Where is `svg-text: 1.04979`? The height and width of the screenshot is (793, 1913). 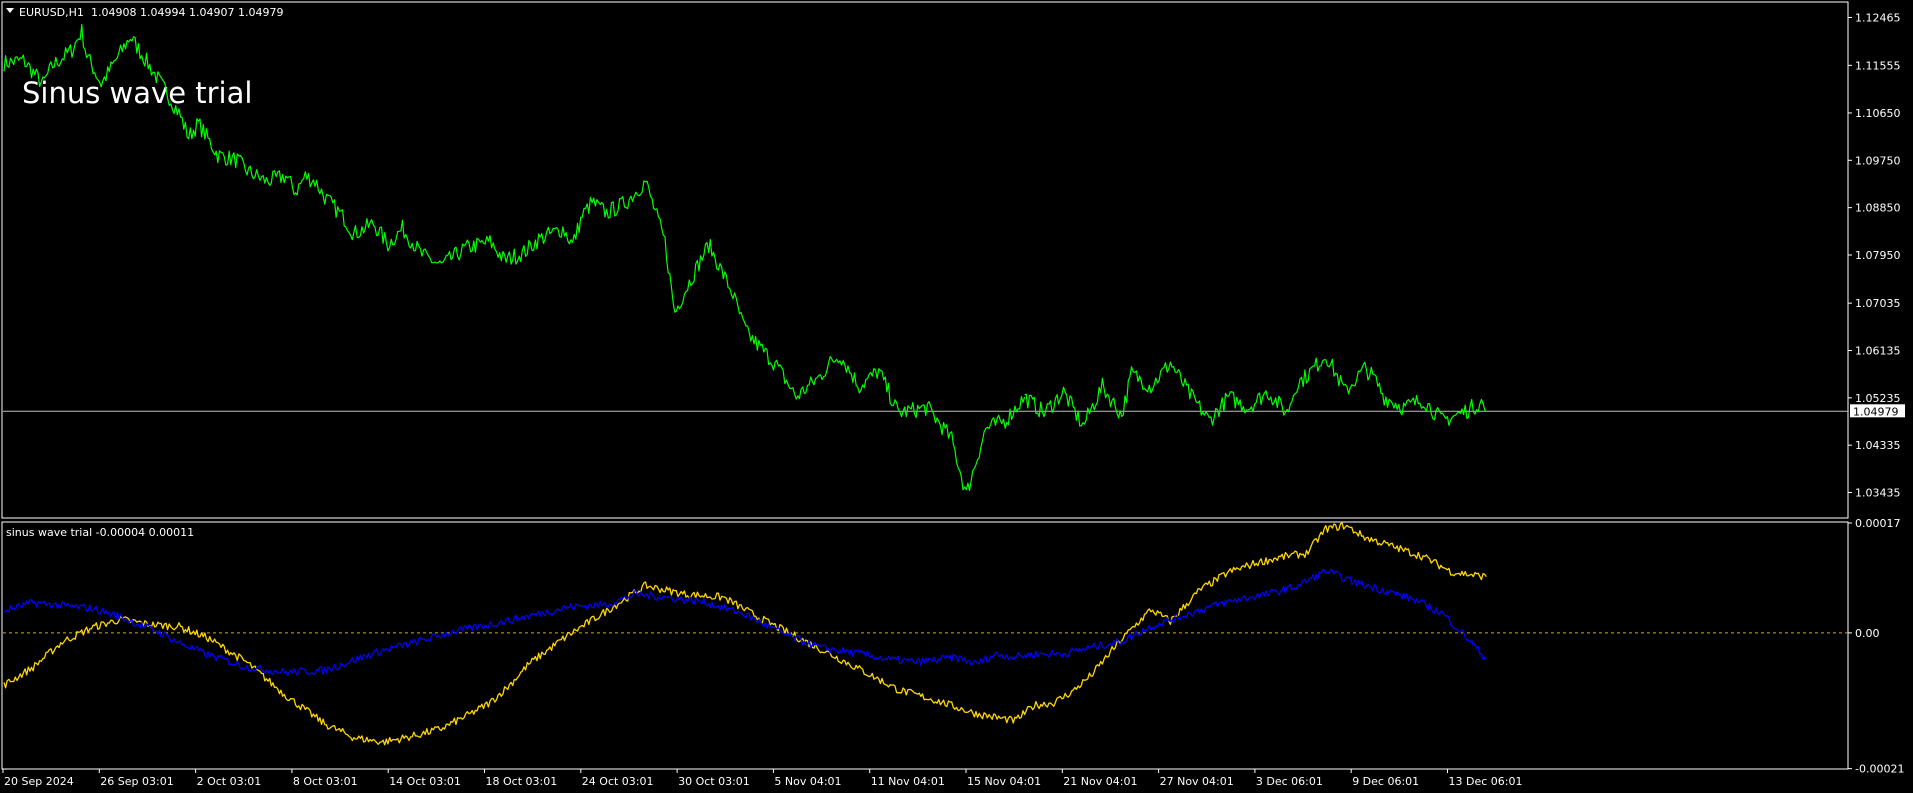 svg-text: 1.04979 is located at coordinates (1876, 411).